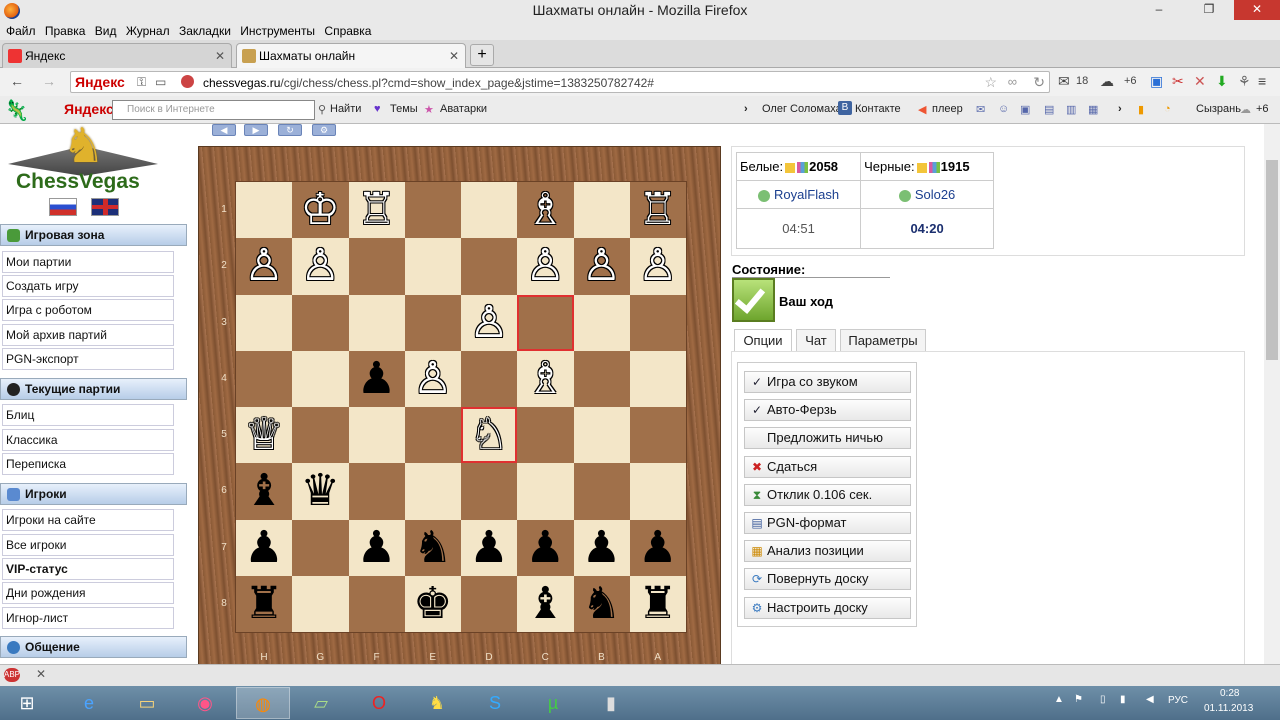 Image resolution: width=1280 pixels, height=720 pixels. I want to click on weather-icon: ☁, so click(1107, 81).